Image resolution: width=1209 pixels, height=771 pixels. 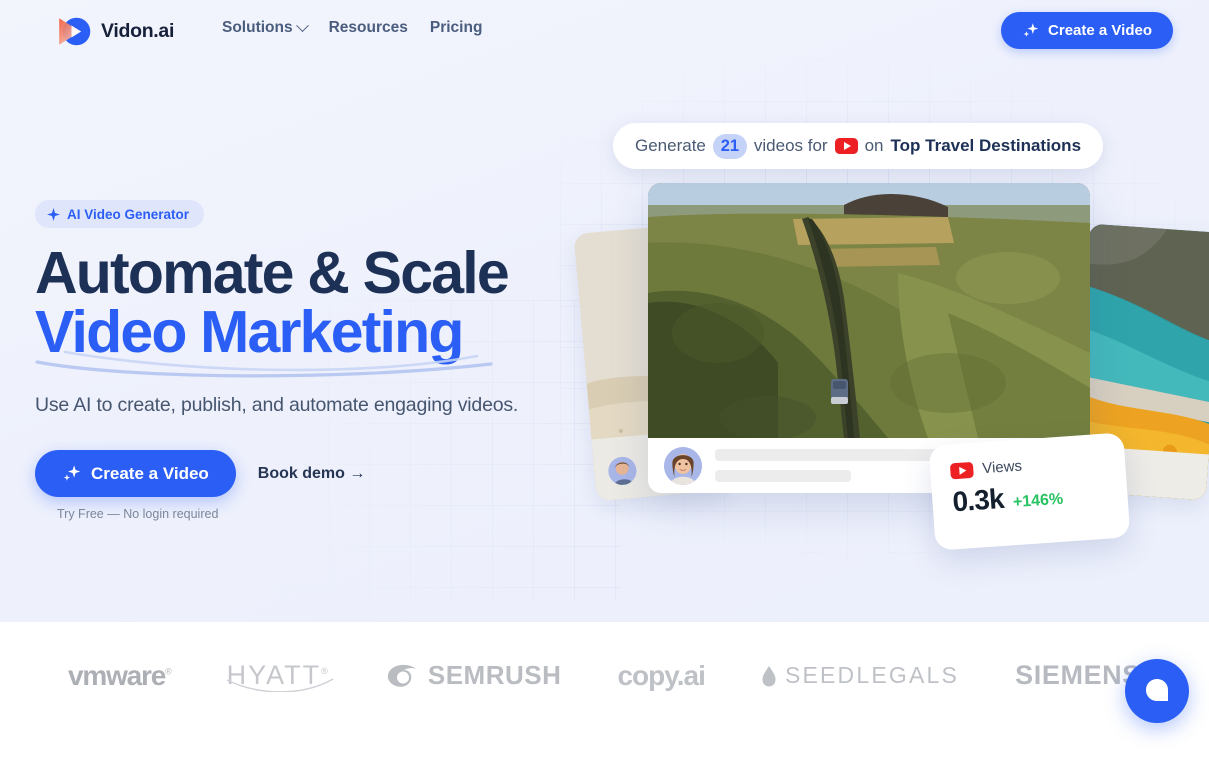 I want to click on views-stat-body: 0.3k +146%, so click(x=1029, y=497).